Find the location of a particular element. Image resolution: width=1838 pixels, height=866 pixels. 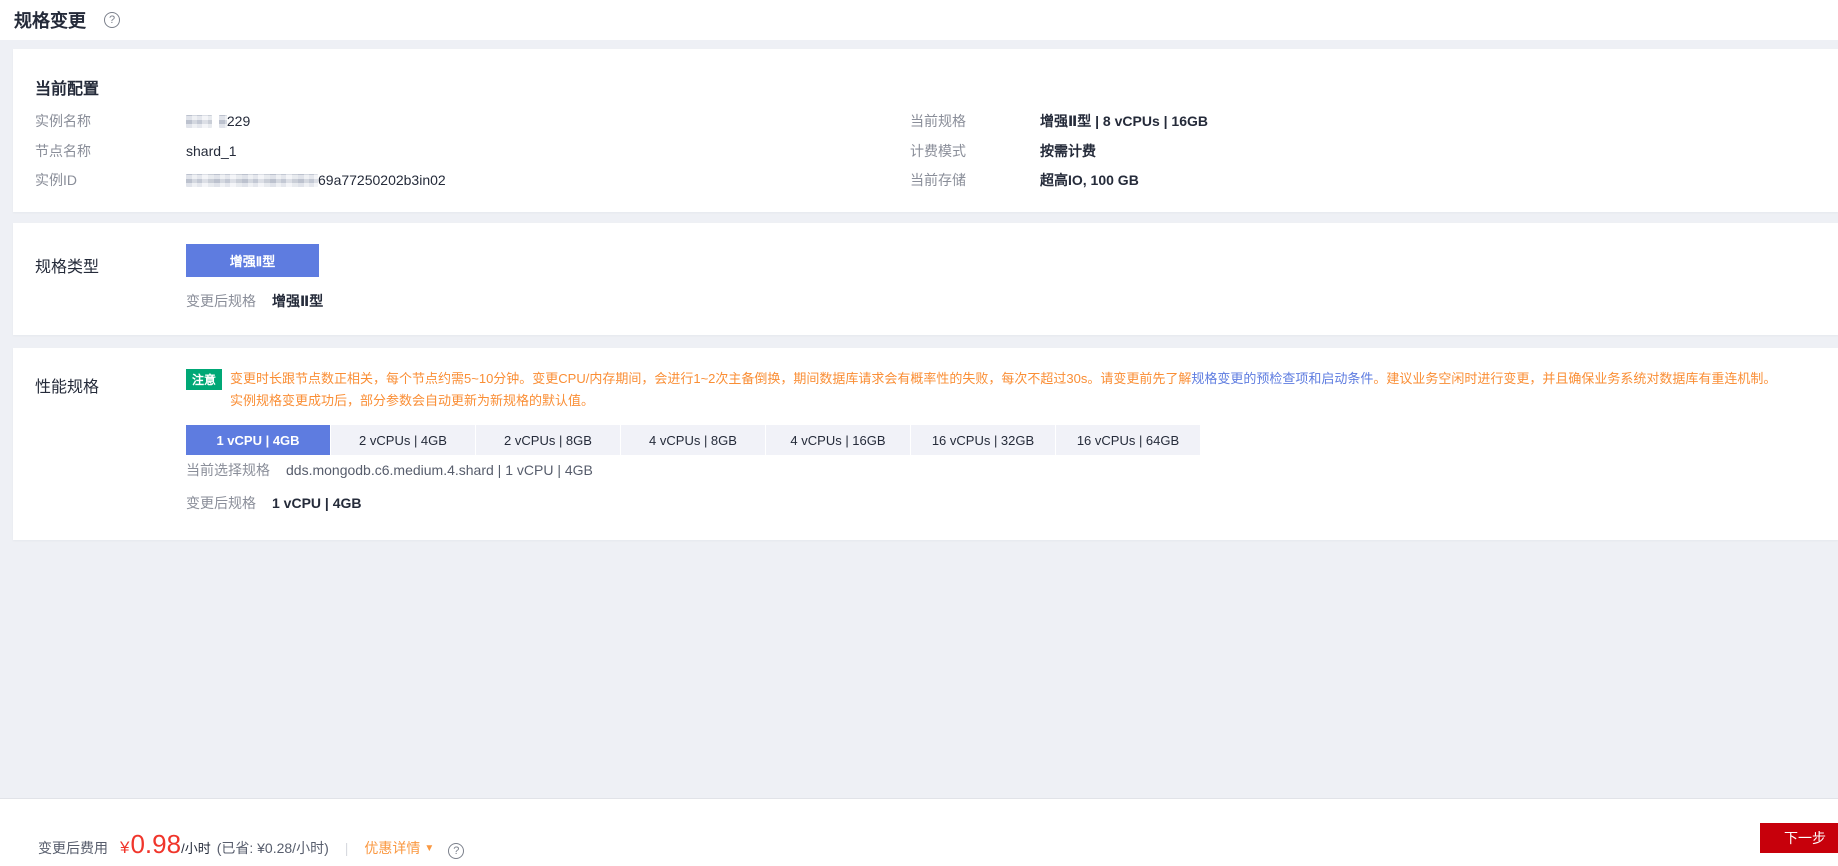

spec-type-after-change-row: 变更后规格 增强Ⅱ型 is located at coordinates (254, 301).